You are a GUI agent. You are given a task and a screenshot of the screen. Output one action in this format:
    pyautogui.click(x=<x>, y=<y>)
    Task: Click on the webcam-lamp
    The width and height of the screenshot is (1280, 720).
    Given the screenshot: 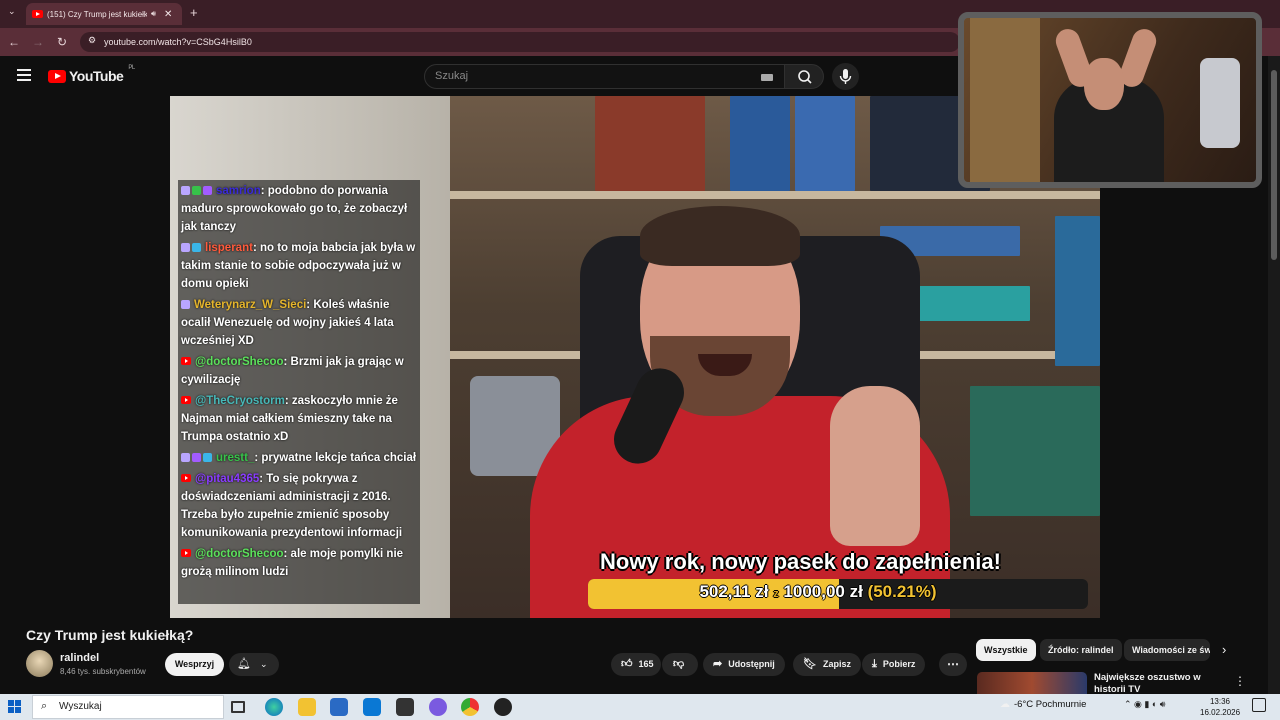 What is the action you would take?
    pyautogui.click(x=1220, y=103)
    